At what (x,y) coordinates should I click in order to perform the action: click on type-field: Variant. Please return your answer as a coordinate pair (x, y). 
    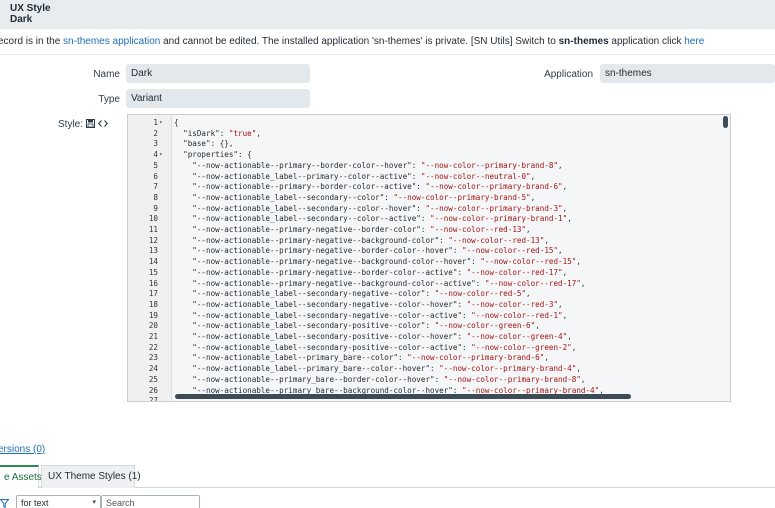
    Looking at the image, I should click on (218, 98).